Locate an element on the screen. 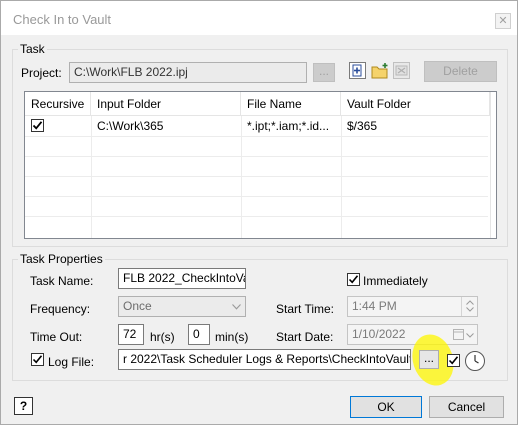 The width and height of the screenshot is (518, 425). start-time-label: Start Time: is located at coordinates (305, 309).